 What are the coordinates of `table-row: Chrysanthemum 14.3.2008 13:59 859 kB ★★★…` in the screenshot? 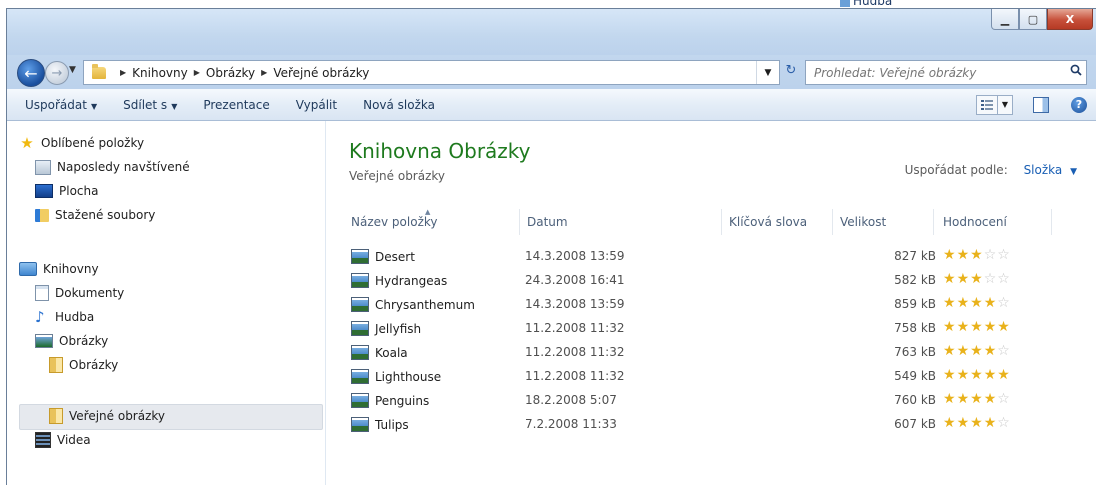 It's located at (700, 305).